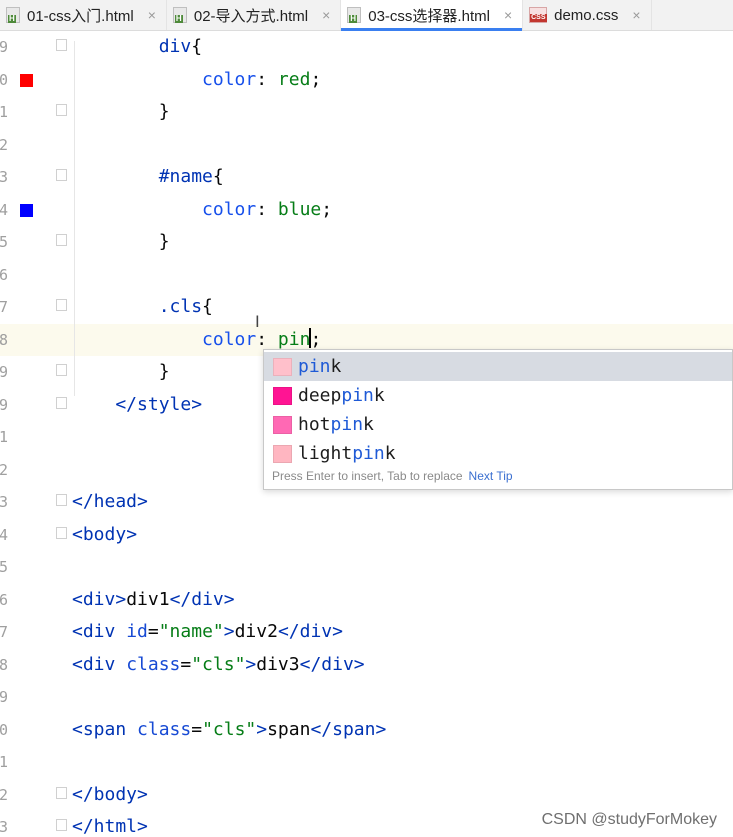  What do you see at coordinates (366, 47) in the screenshot?
I see `code-line: 9 div{` at bounding box center [366, 47].